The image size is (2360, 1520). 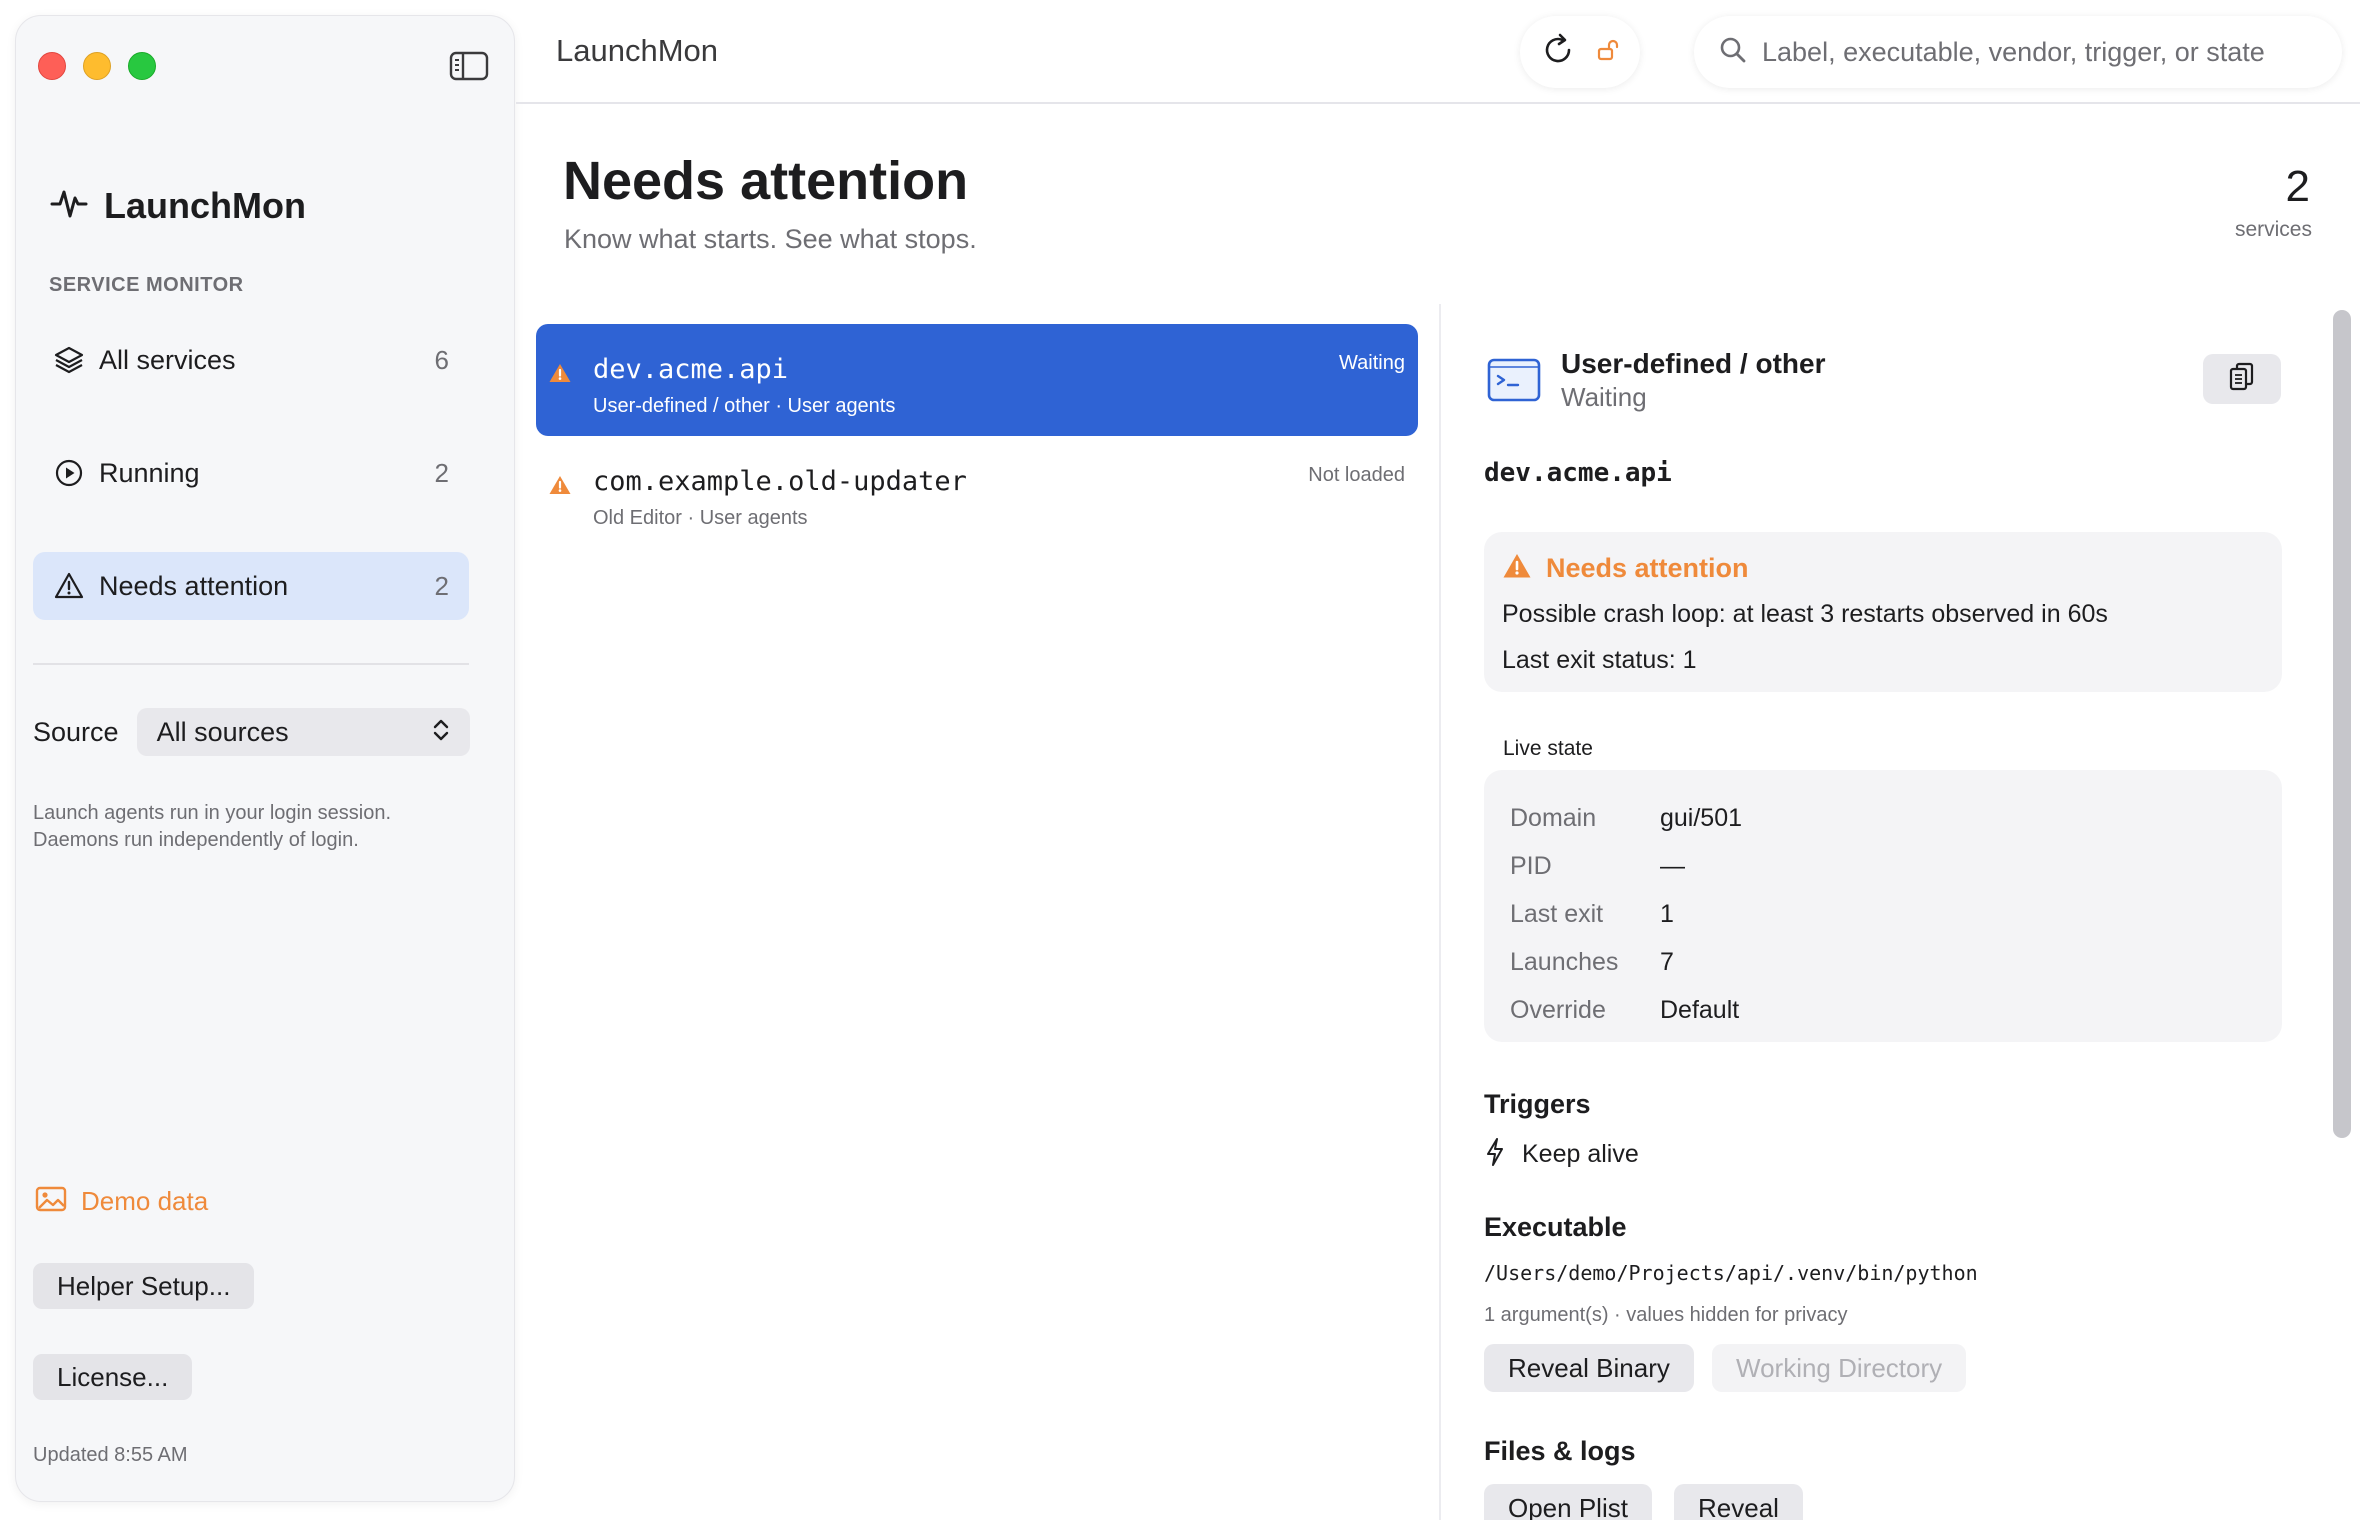 What do you see at coordinates (1672, 865) in the screenshot?
I see `live-state-value: —` at bounding box center [1672, 865].